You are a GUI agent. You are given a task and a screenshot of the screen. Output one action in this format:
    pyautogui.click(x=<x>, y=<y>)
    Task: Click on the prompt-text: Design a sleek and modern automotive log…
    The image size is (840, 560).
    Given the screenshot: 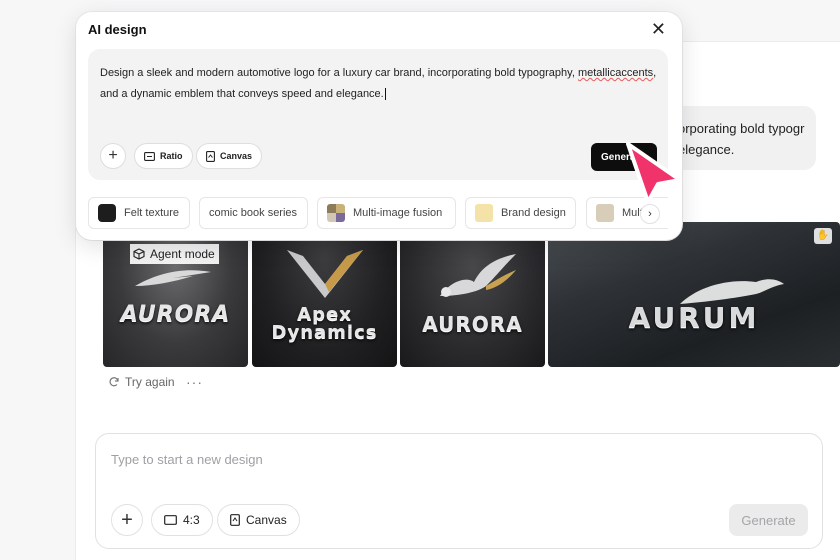 What is the action you would take?
    pyautogui.click(x=339, y=73)
    